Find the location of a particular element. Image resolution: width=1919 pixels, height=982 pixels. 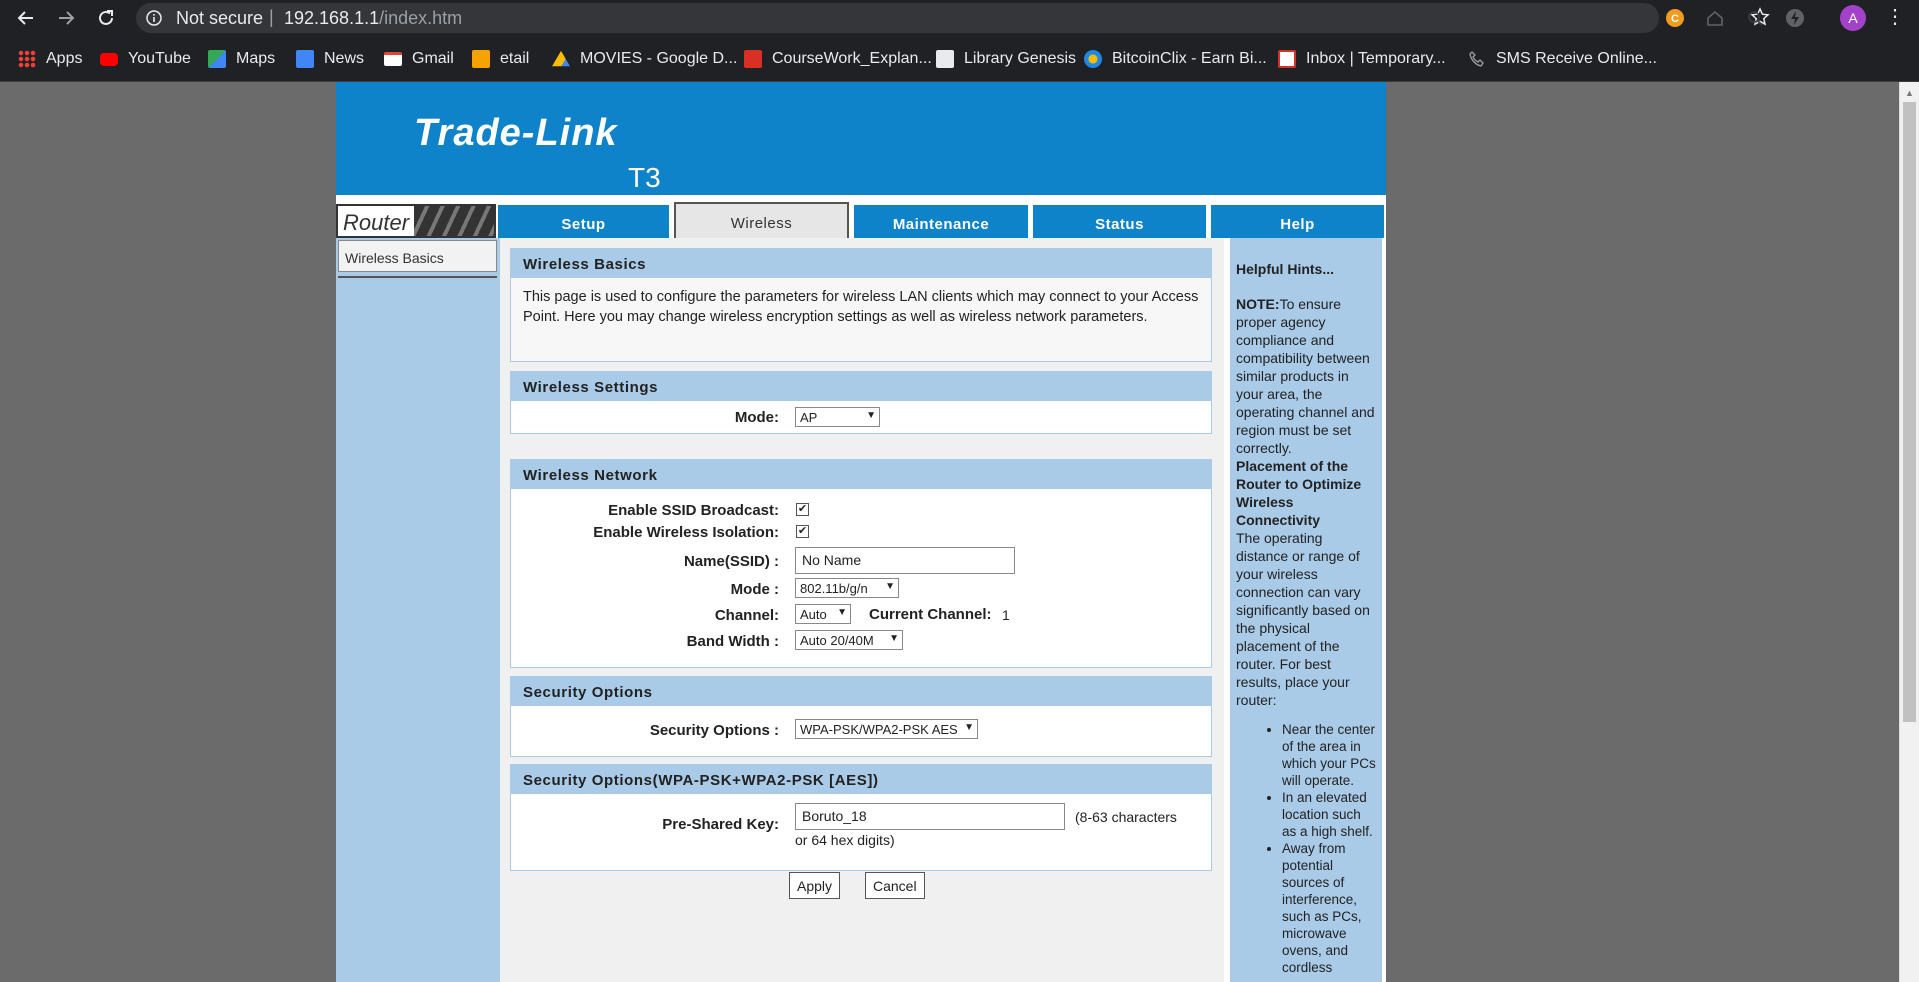

current-channel-value: 1 is located at coordinates (1006, 615).